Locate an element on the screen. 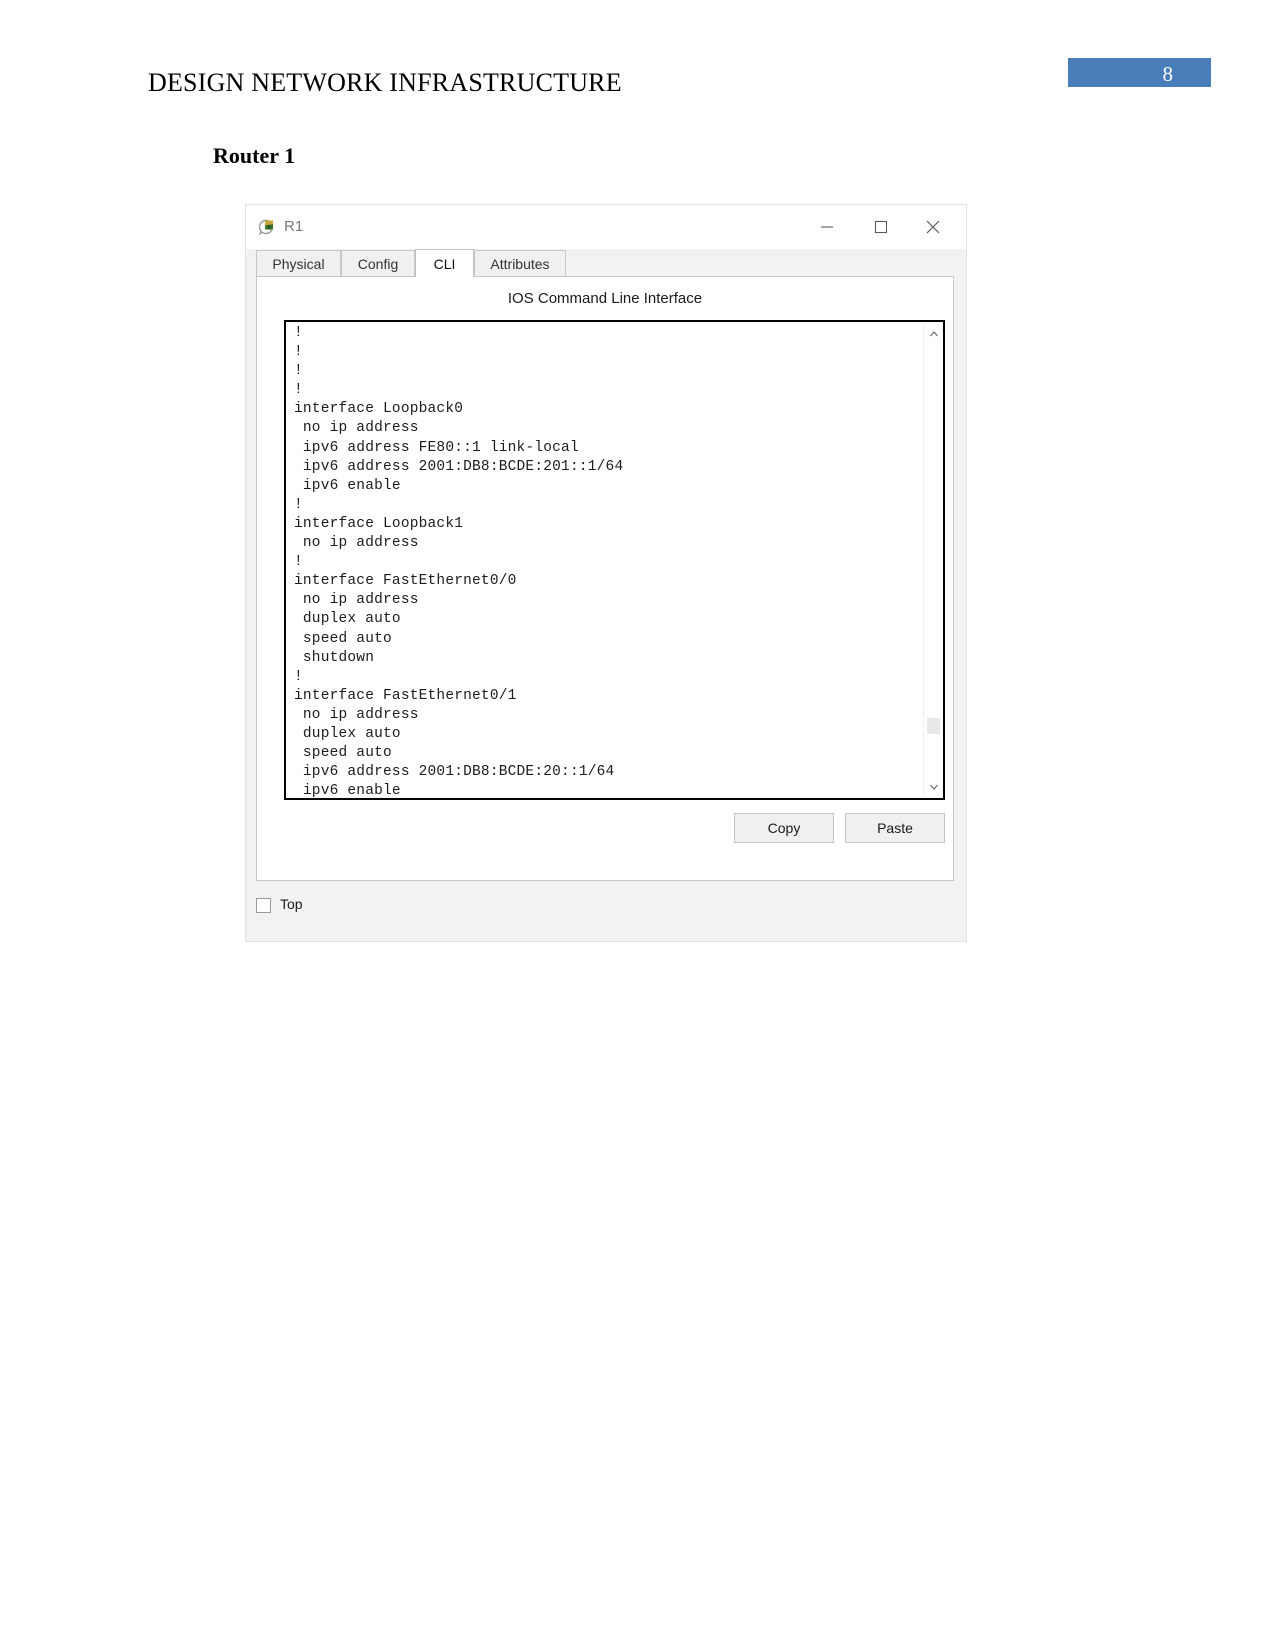 This screenshot has height=1651, width=1275. section-heading: Router 1 is located at coordinates (254, 155).